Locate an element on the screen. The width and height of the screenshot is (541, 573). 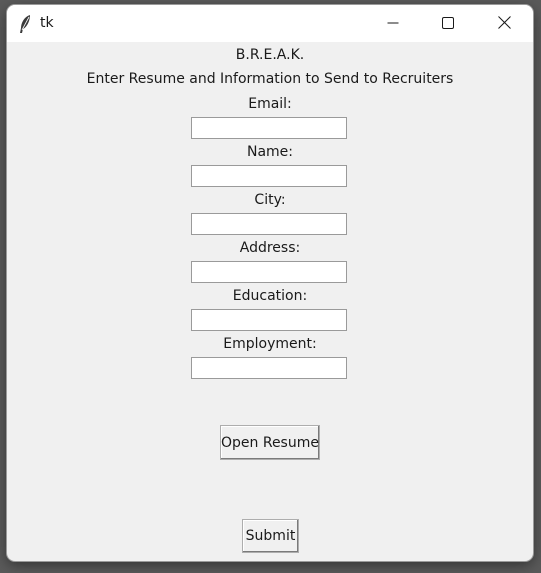
education-label: Education: is located at coordinates (270, 296).